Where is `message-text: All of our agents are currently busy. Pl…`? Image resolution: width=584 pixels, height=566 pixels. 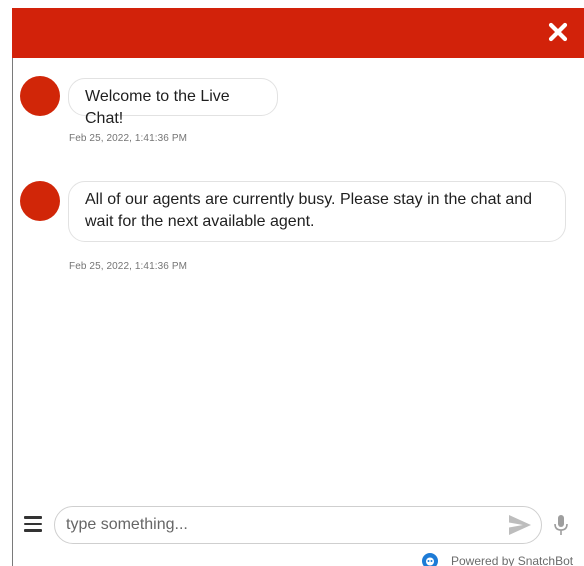
message-text: All of our agents are currently busy. Pl… is located at coordinates (309, 210).